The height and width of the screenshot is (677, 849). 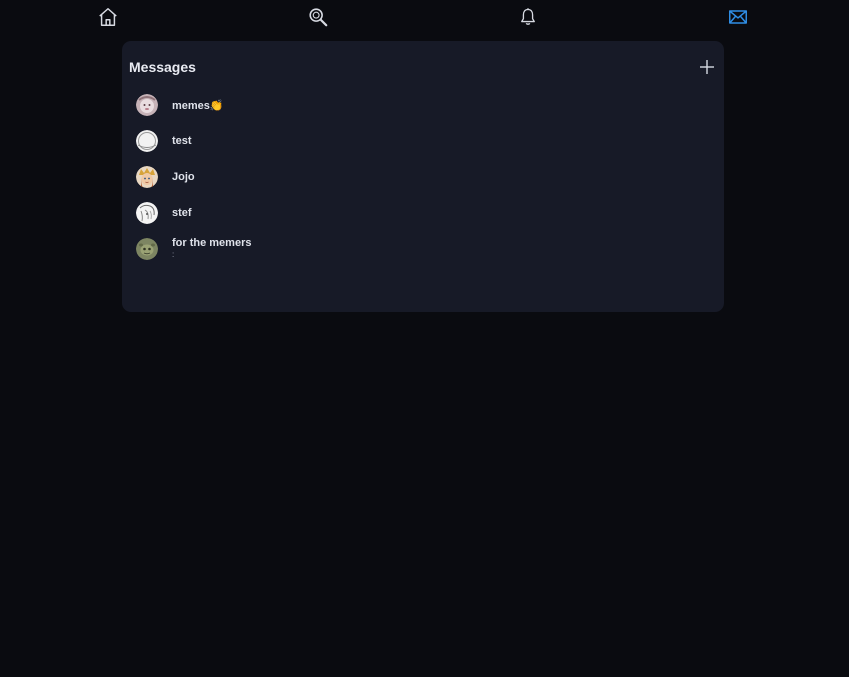 What do you see at coordinates (173, 254) in the screenshot?
I see `conversation-preview: :` at bounding box center [173, 254].